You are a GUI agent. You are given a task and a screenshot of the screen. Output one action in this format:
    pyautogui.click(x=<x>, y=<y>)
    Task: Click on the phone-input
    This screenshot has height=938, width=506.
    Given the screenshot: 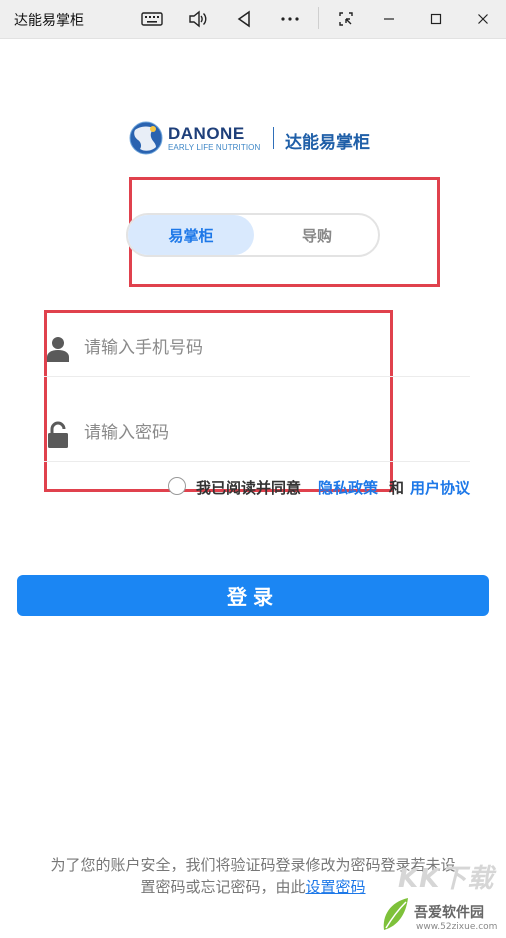 What is the action you would take?
    pyautogui.click(x=269, y=348)
    